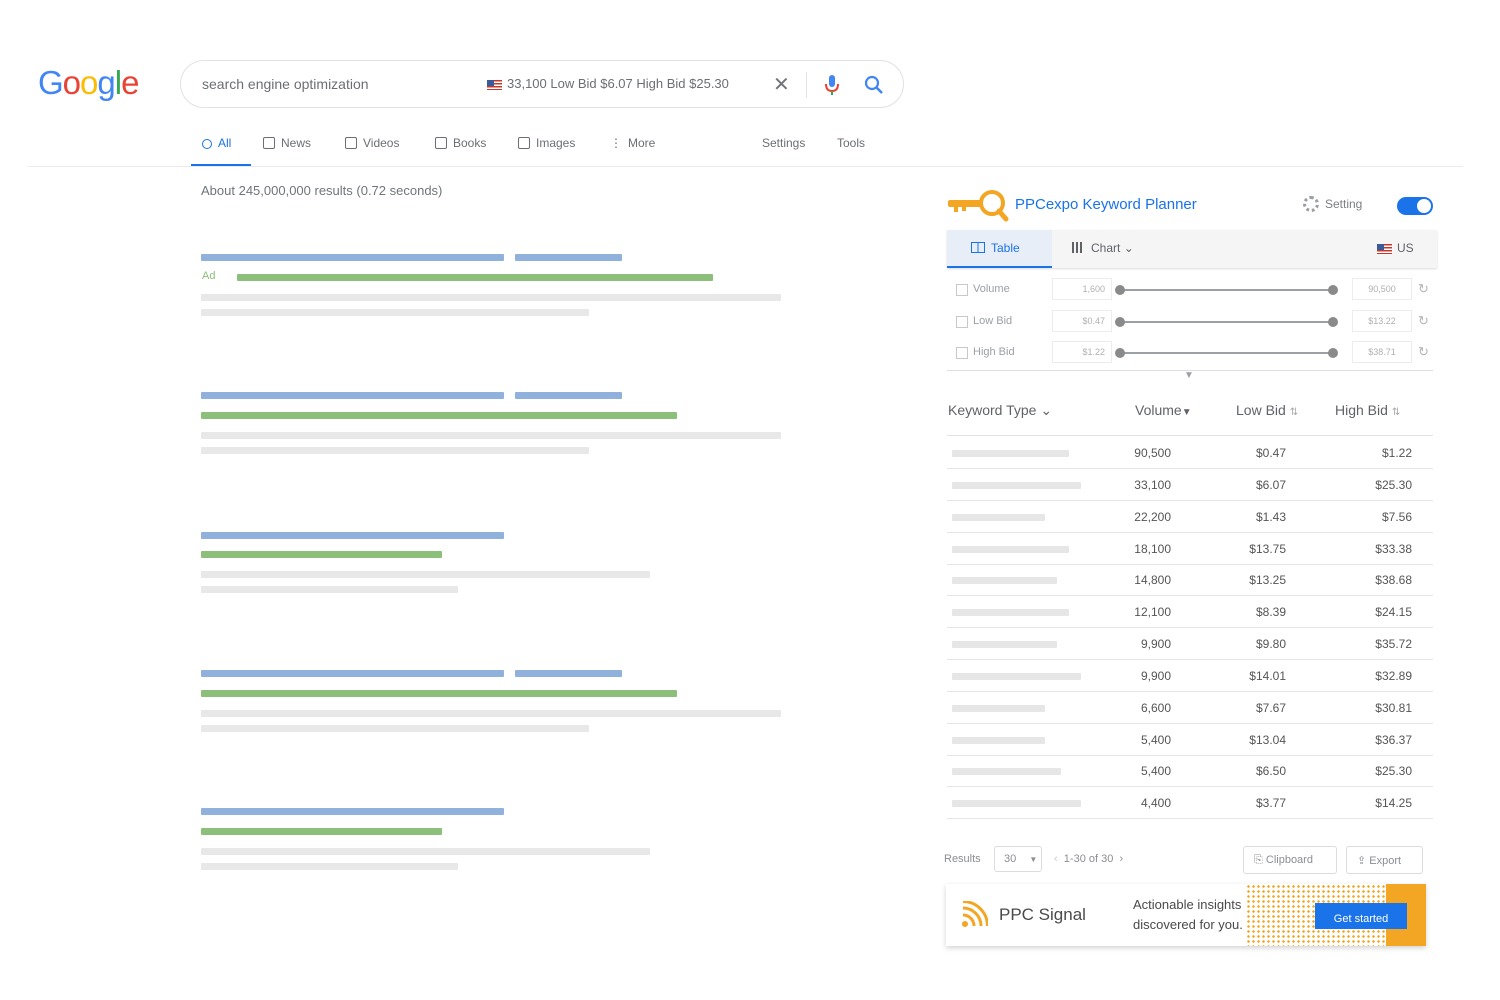 This screenshot has width=1500, height=1000. What do you see at coordinates (1152, 612) in the screenshot?
I see `volume-cell: 12,100` at bounding box center [1152, 612].